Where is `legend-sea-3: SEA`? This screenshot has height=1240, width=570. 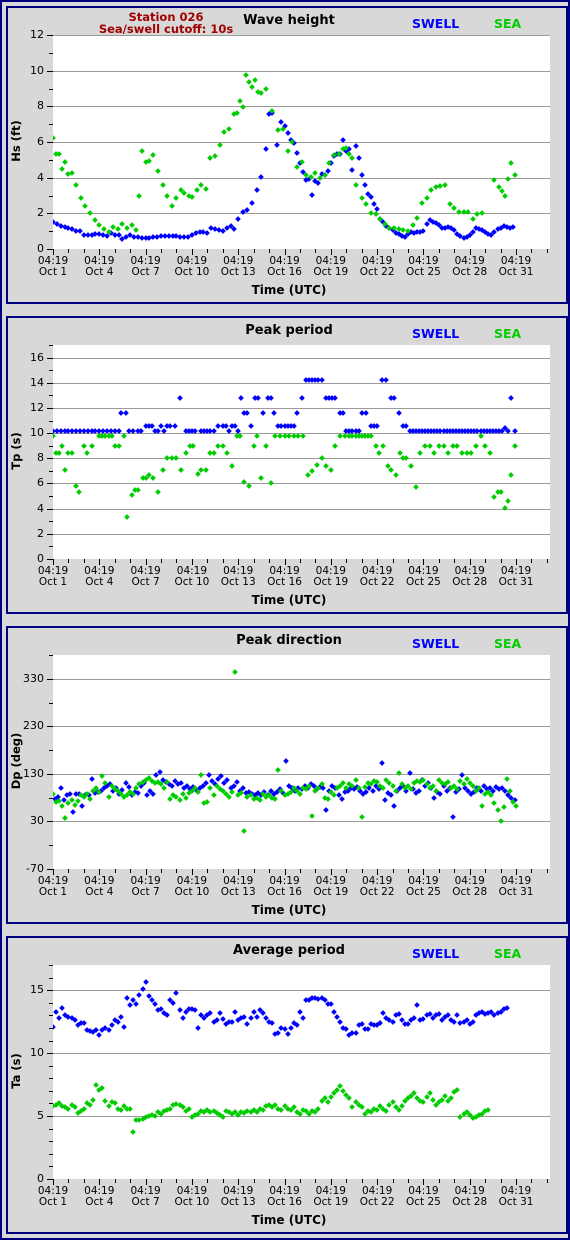
legend-sea-3: SEA is located at coordinates (508, 643).